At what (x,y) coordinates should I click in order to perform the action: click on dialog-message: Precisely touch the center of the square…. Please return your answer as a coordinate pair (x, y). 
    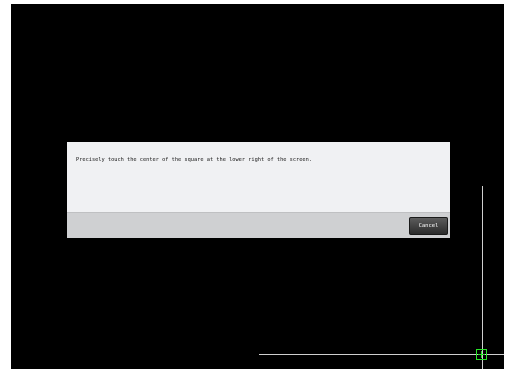
    Looking at the image, I should click on (194, 160).